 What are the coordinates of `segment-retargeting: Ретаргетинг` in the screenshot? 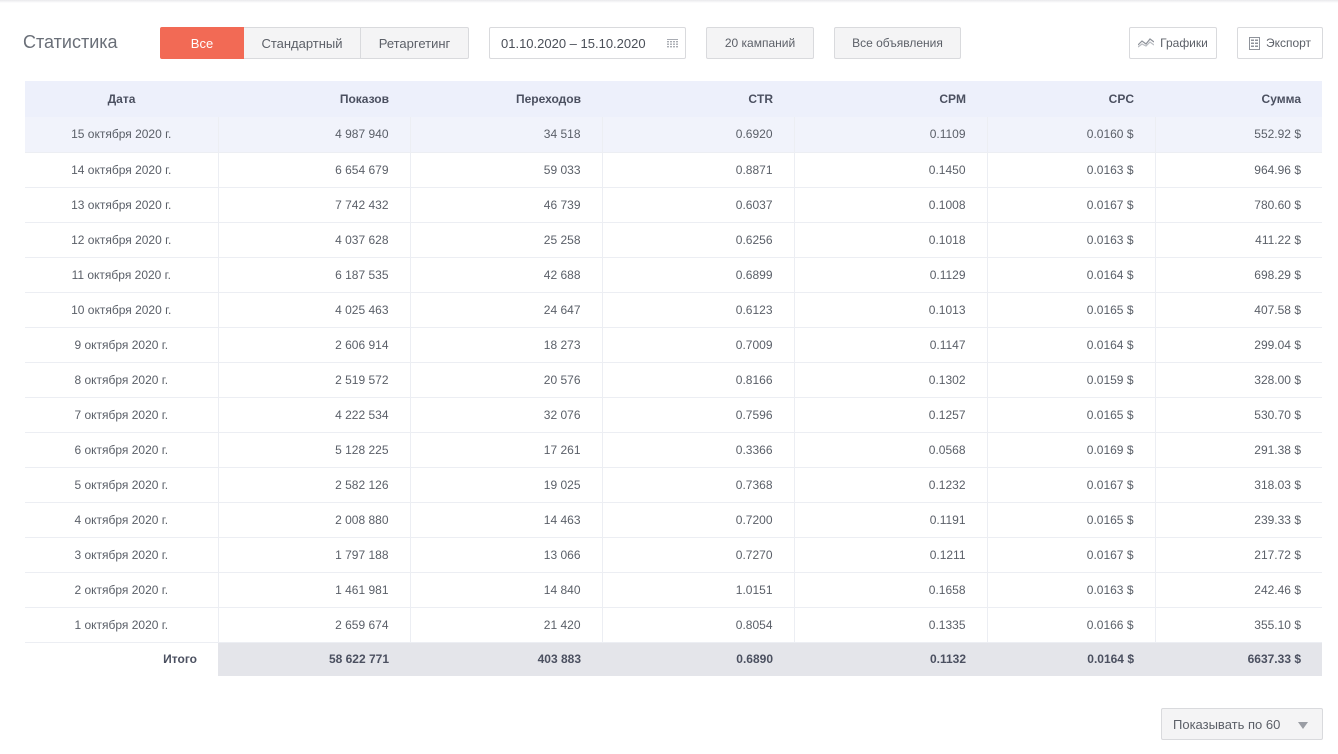 It's located at (415, 43).